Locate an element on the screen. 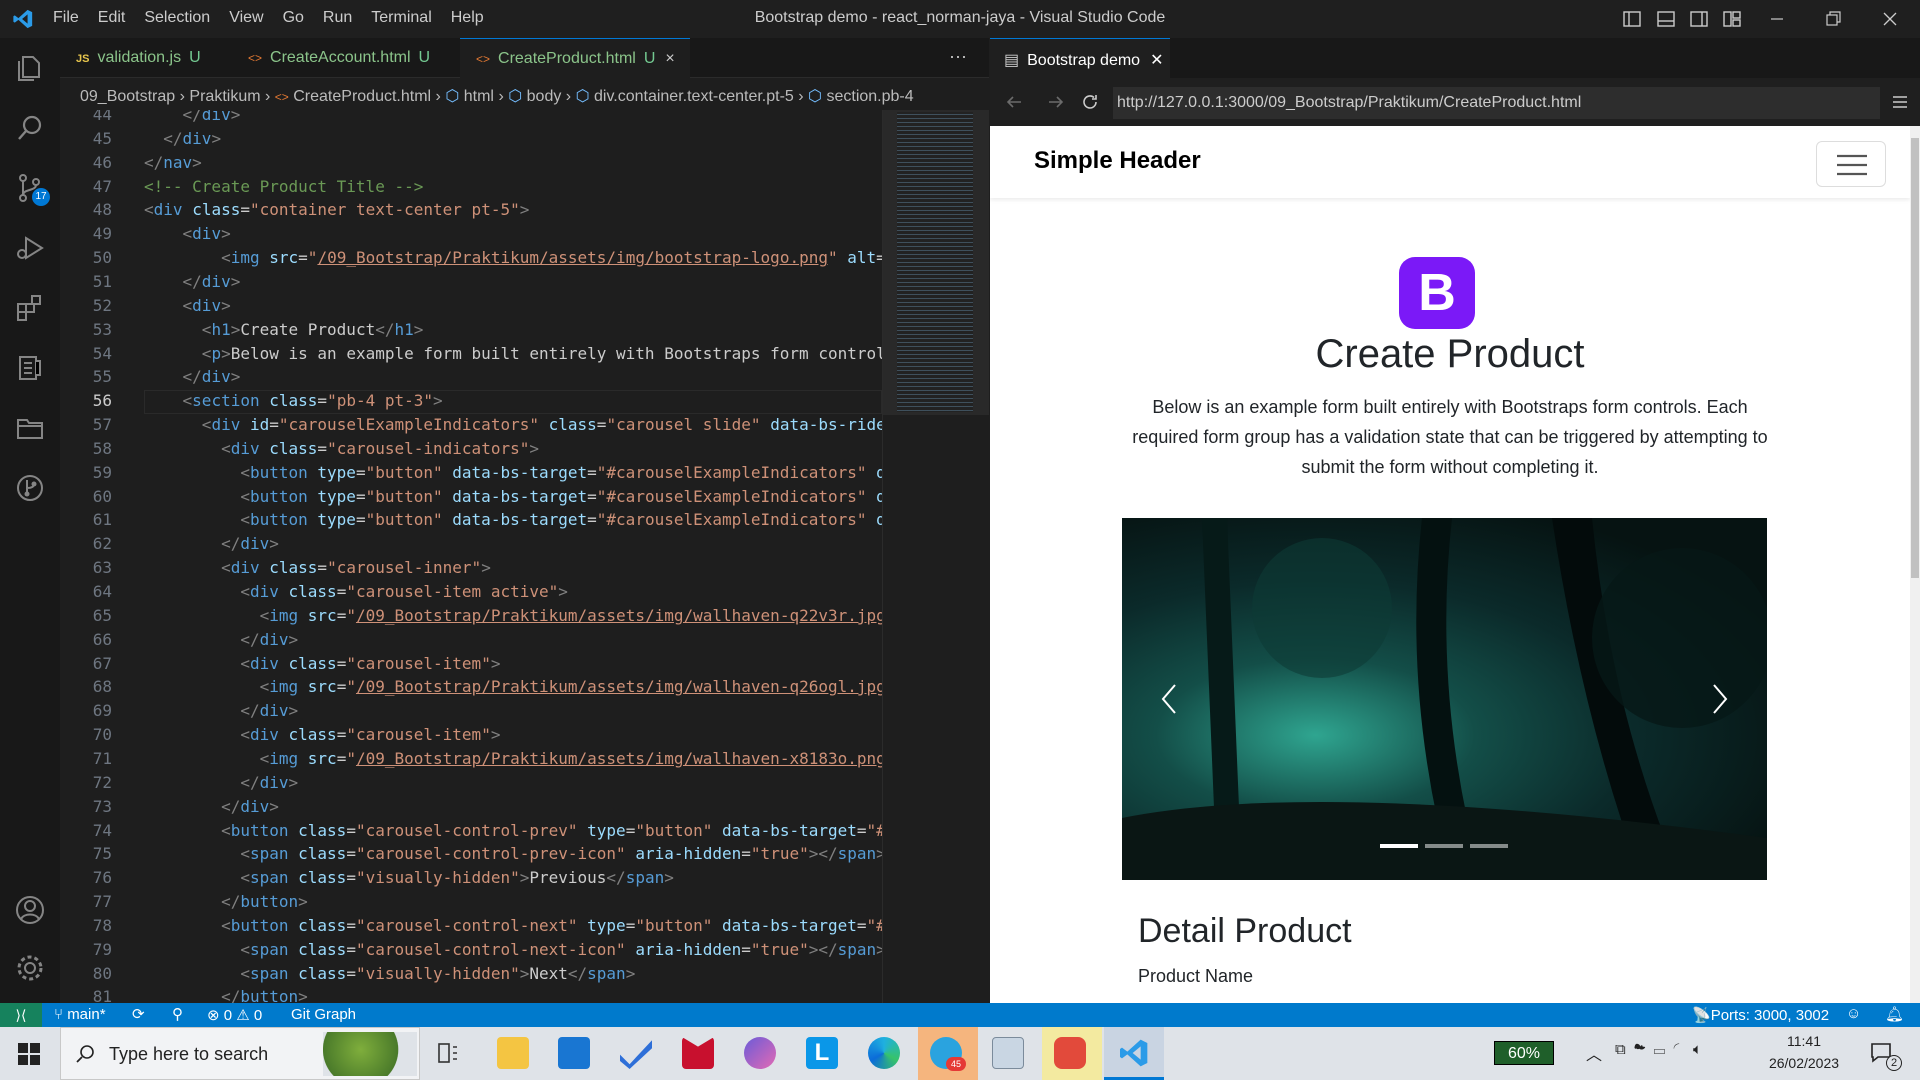  search-icon is located at coordinates (30, 128).